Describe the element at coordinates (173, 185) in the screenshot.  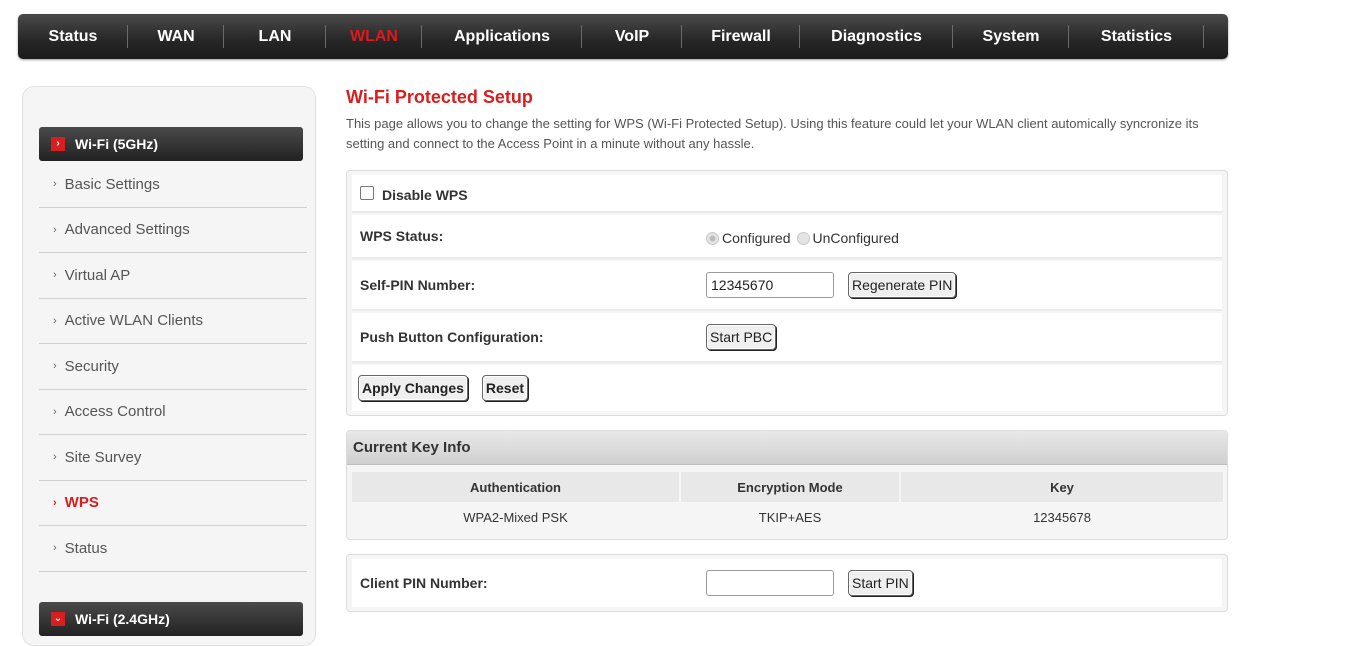
I see `sidebar-item-basic-settings: › Basic Settings` at that location.